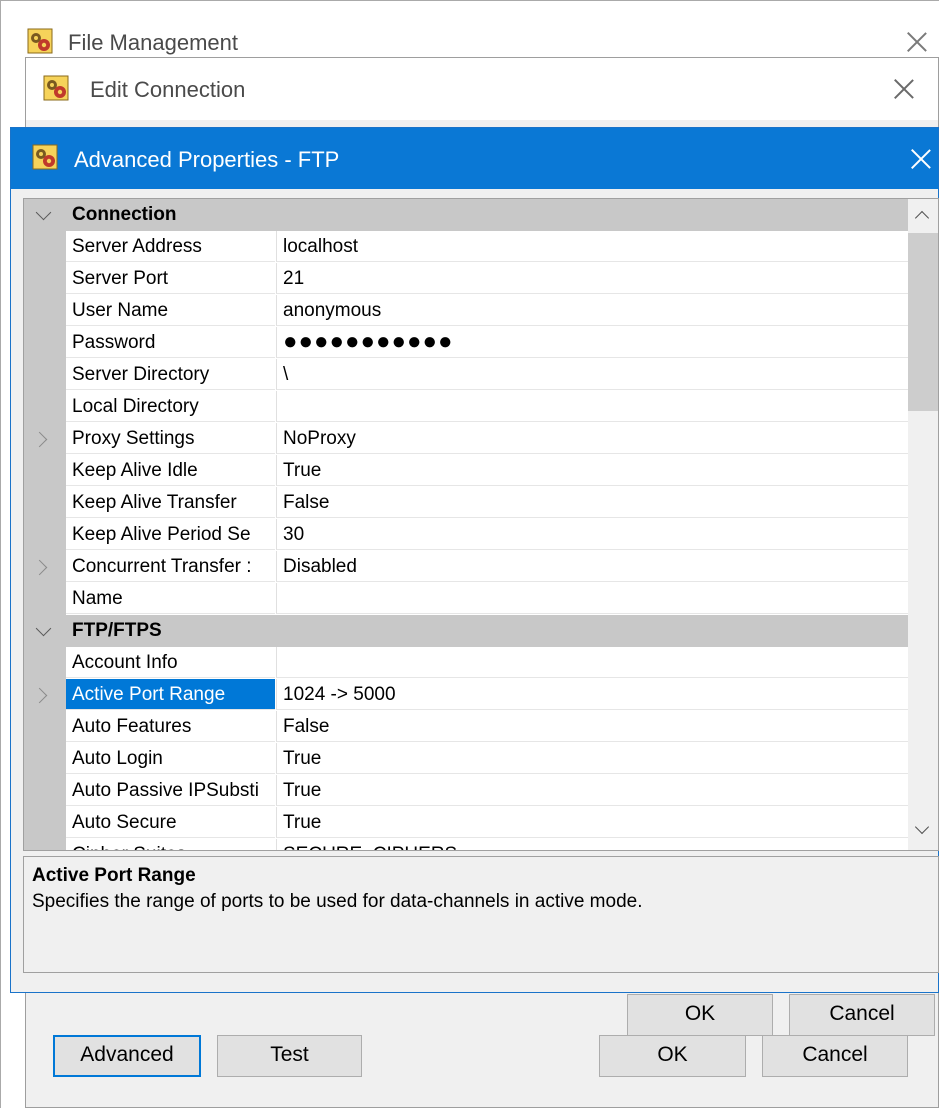 This screenshot has height=1108, width=939. I want to click on property-value: SECURE_CIPHERS, so click(592, 844).